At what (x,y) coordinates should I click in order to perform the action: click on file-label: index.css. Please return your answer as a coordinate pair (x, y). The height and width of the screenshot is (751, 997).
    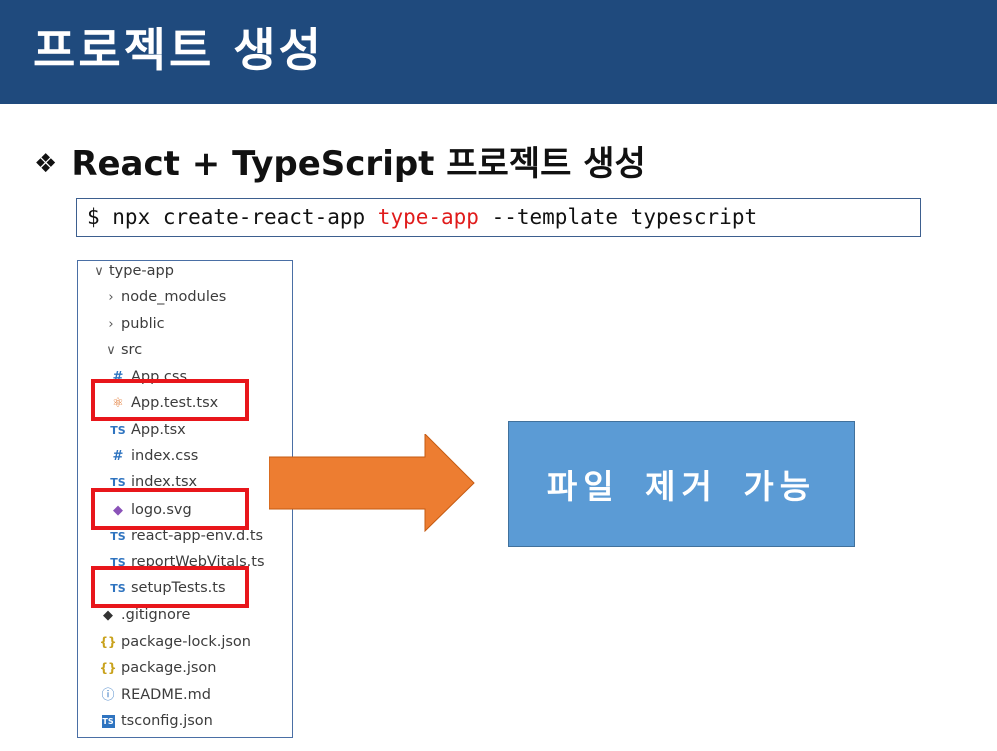
    Looking at the image, I should click on (165, 456).